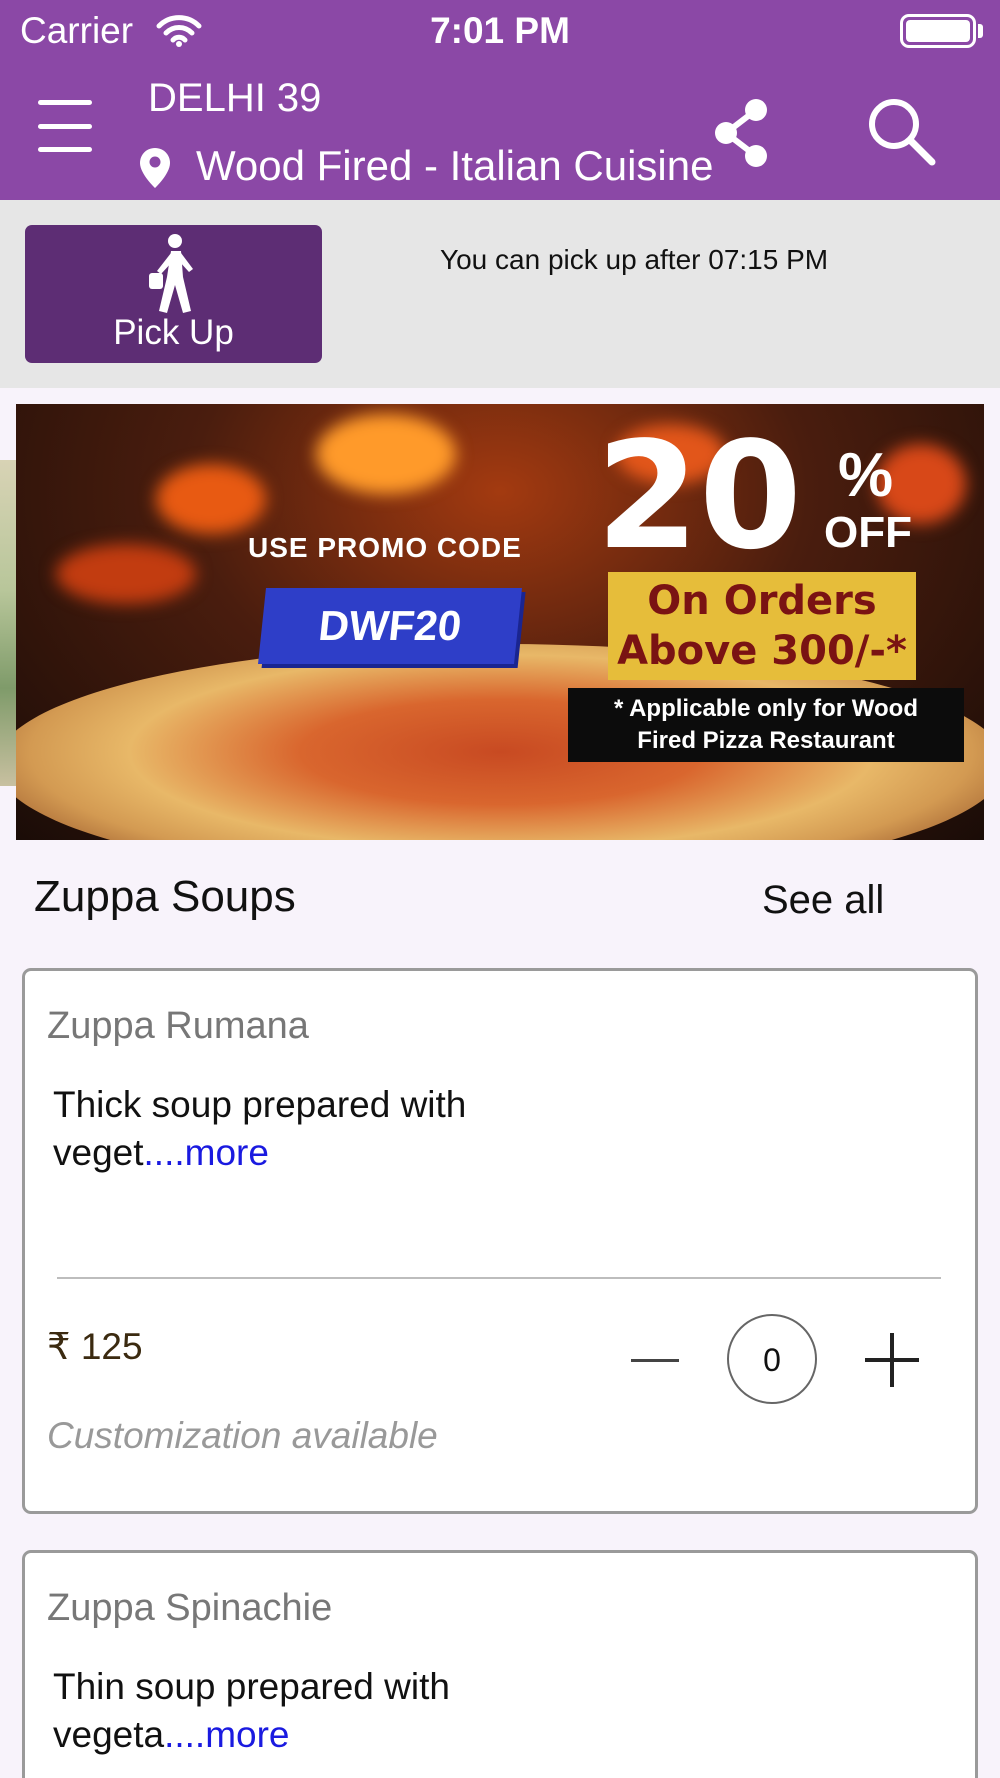 The width and height of the screenshot is (1000, 1778). What do you see at coordinates (765, 708) in the screenshot?
I see `note-line-1: * Applicable only for Wood` at bounding box center [765, 708].